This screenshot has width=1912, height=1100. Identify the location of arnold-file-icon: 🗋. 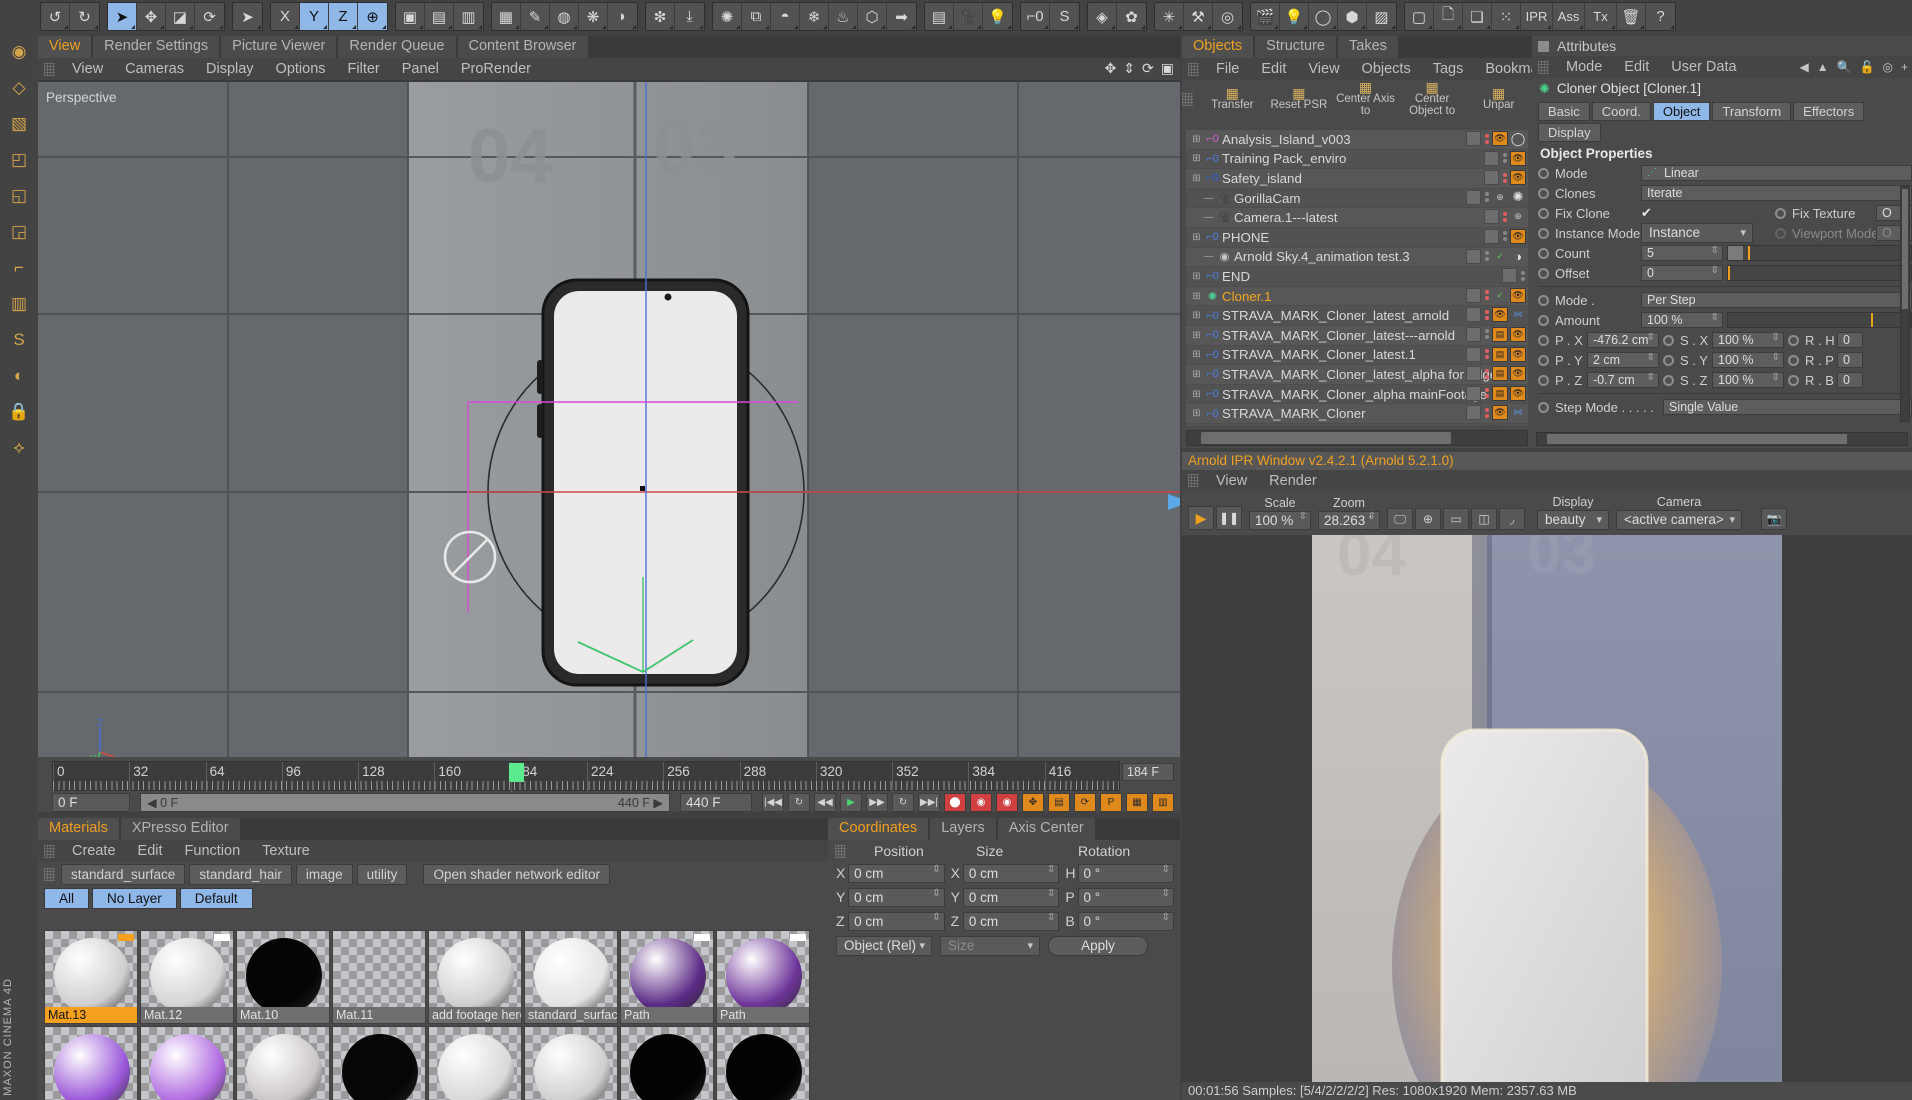
(1448, 16).